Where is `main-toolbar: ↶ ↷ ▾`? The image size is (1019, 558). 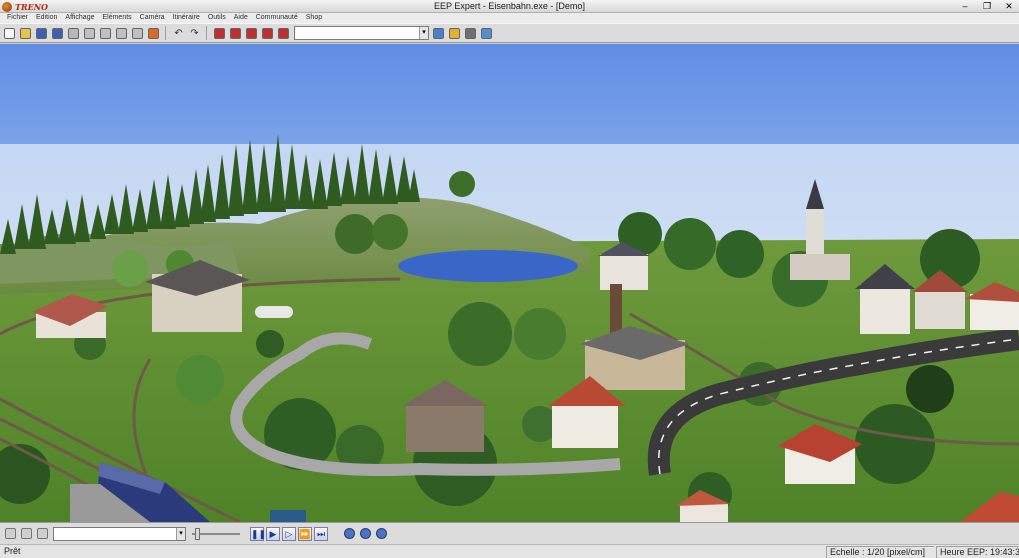 main-toolbar: ↶ ↷ ▾ is located at coordinates (509, 33).